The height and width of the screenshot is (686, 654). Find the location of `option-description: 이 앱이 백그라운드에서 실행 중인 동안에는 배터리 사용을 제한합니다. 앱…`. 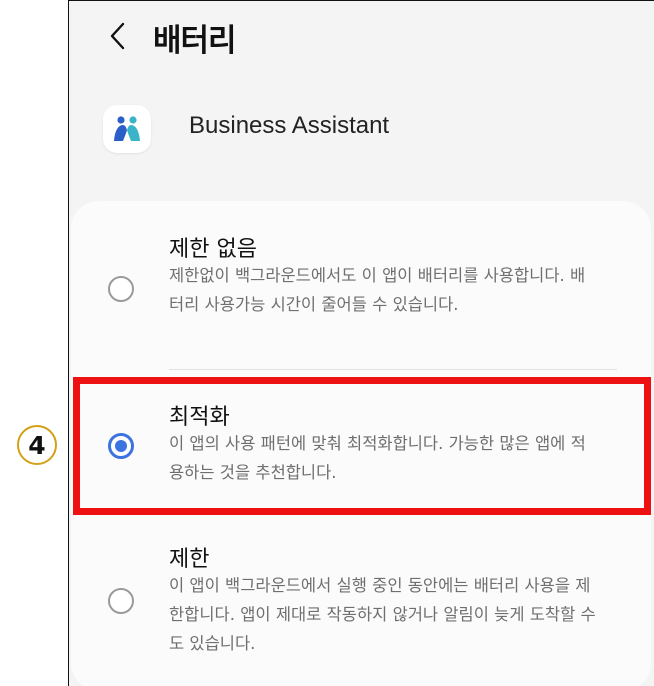

option-description: 이 앱이 백그라운드에서 실행 중인 동안에는 배터리 사용을 제한합니다. 앱… is located at coordinates (382, 614).